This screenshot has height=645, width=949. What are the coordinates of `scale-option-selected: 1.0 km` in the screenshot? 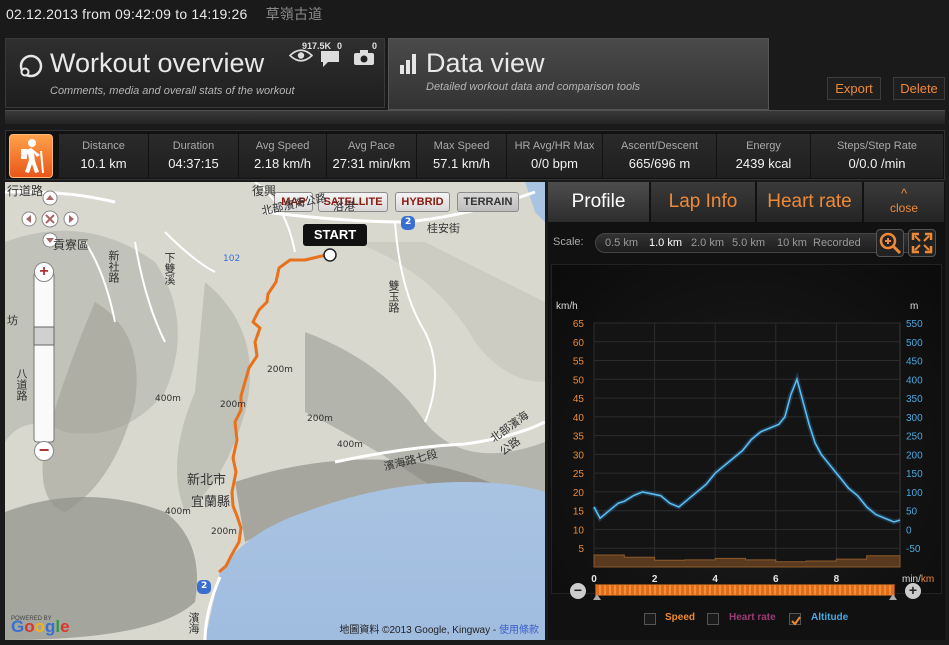 It's located at (665, 243).